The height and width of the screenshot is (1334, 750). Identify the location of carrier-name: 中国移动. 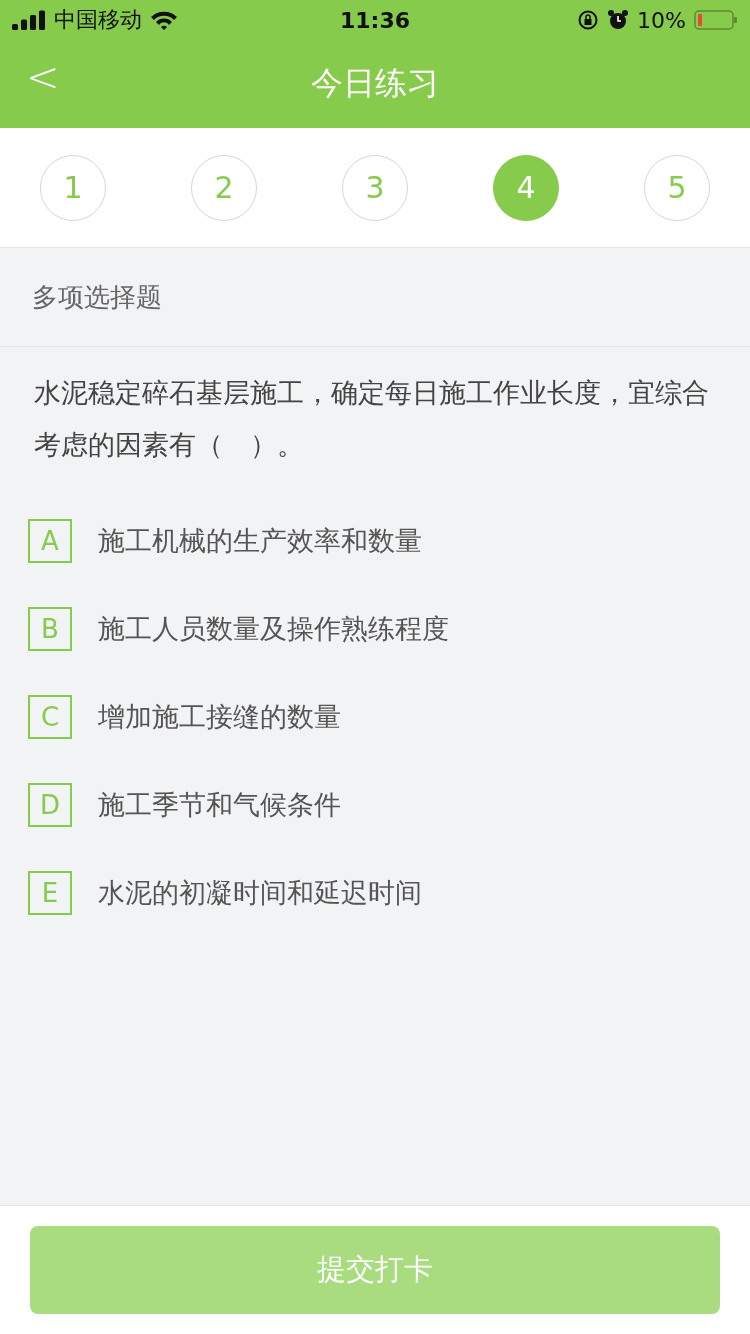
(98, 20).